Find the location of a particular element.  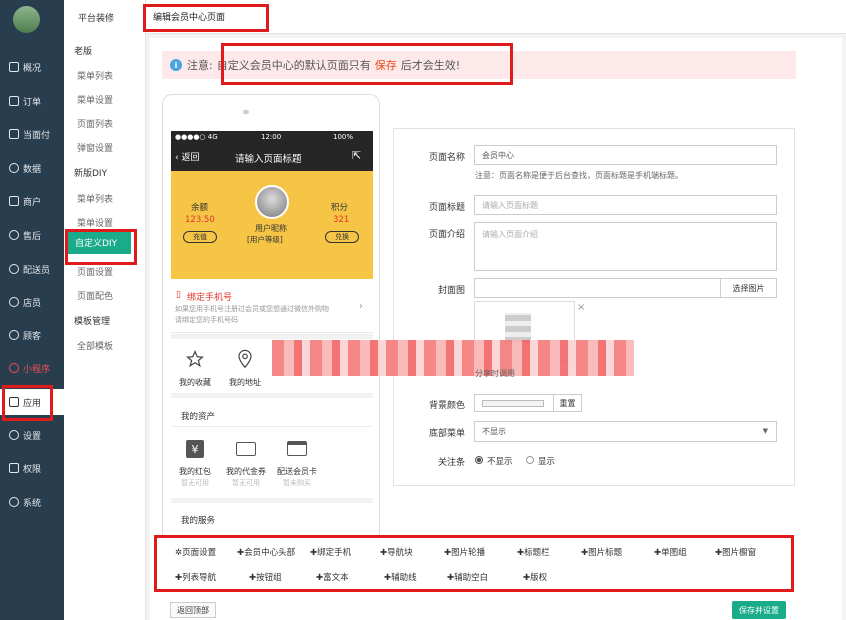

page-name-input: 会员中心 is located at coordinates (625, 155).